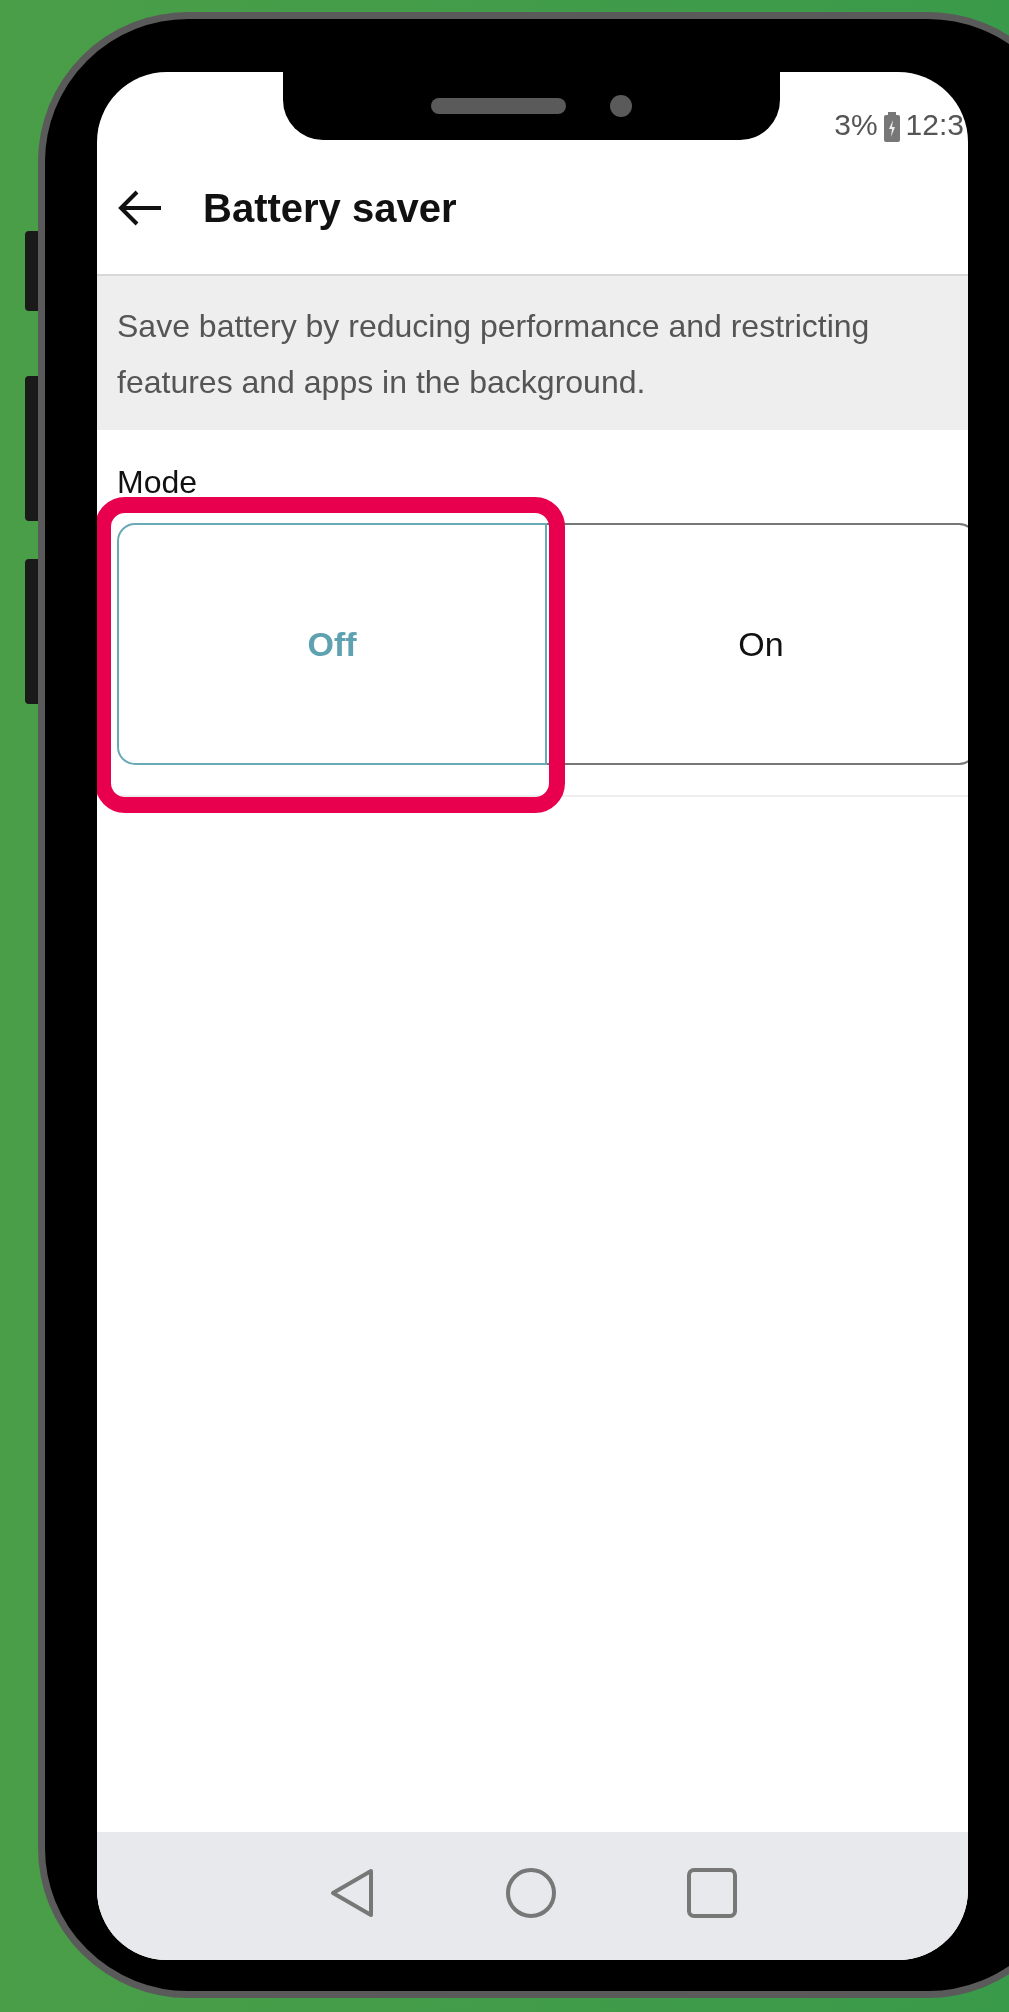 Image resolution: width=1009 pixels, height=2012 pixels. What do you see at coordinates (351, 1893) in the screenshot?
I see `back-icon` at bounding box center [351, 1893].